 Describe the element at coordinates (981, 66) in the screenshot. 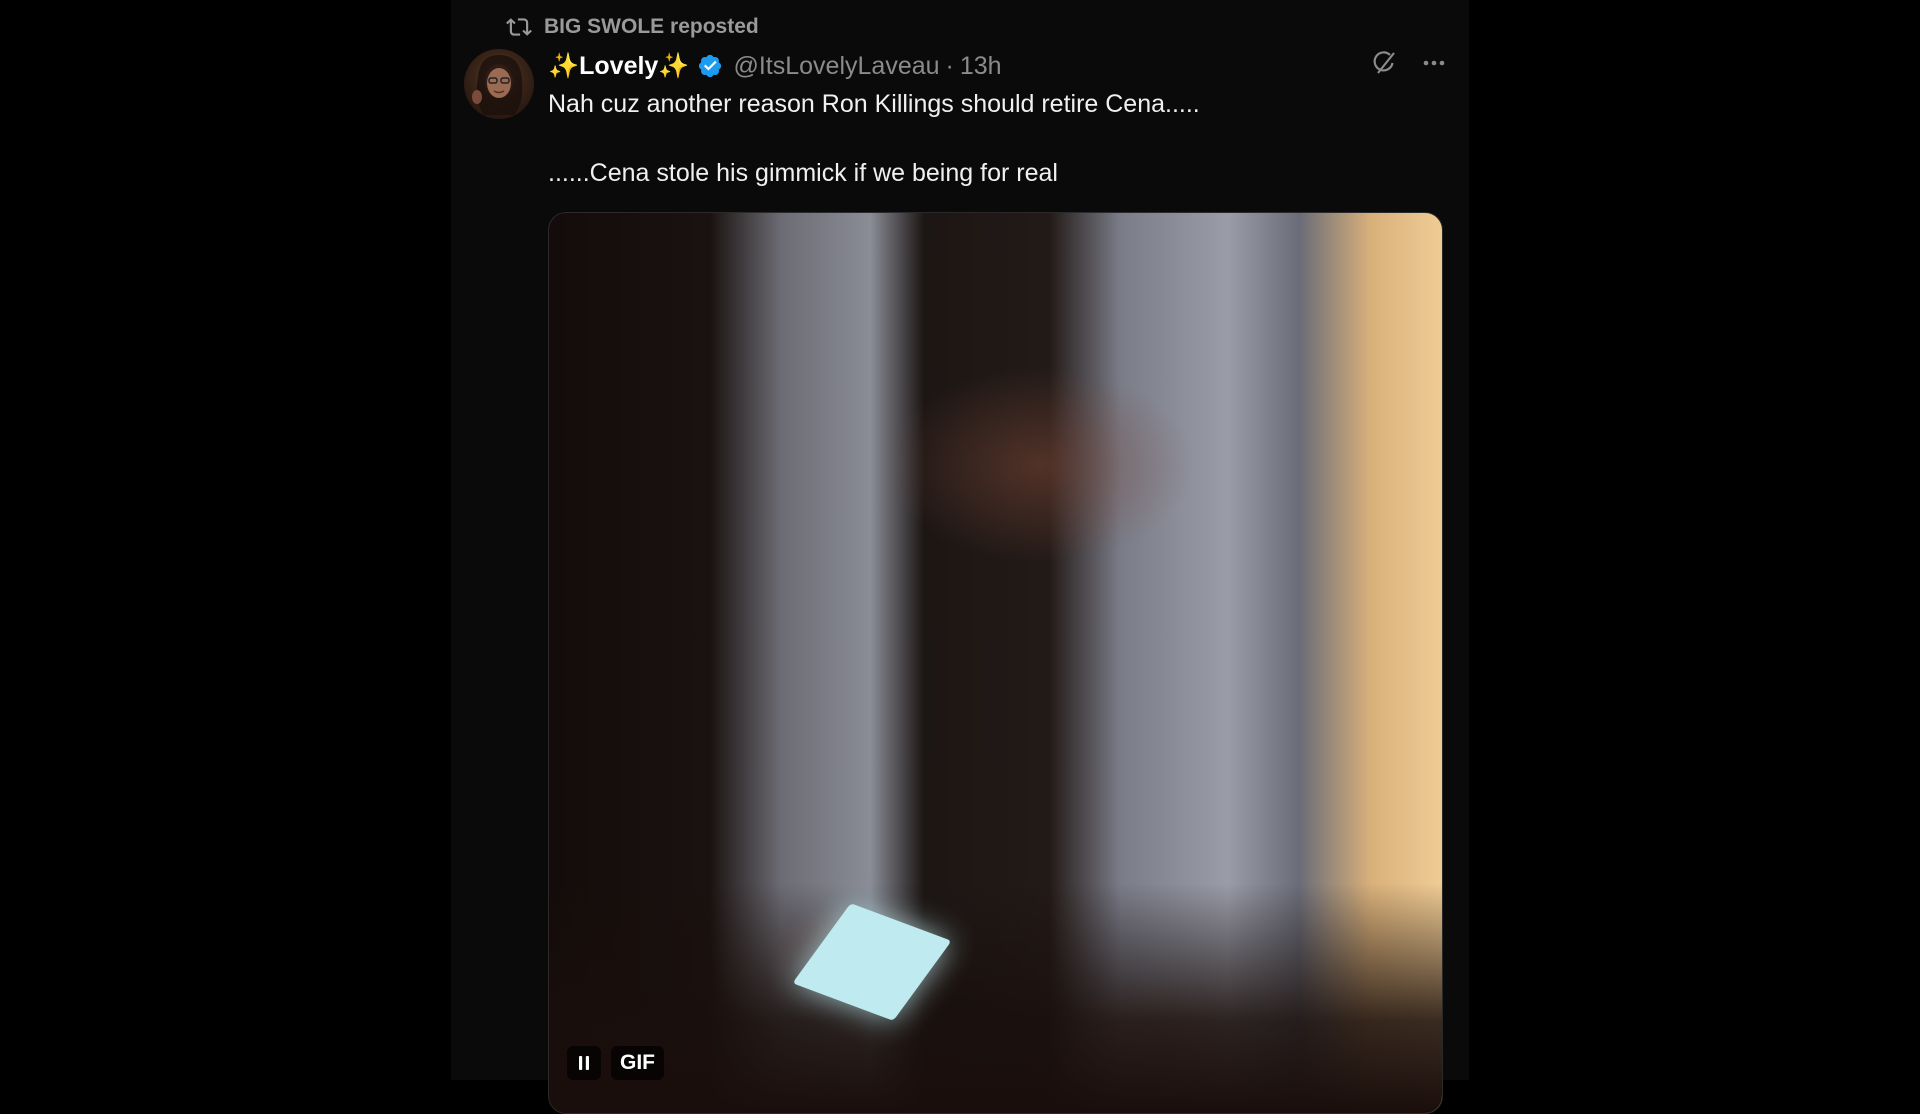

I see `post-time: 13h` at that location.